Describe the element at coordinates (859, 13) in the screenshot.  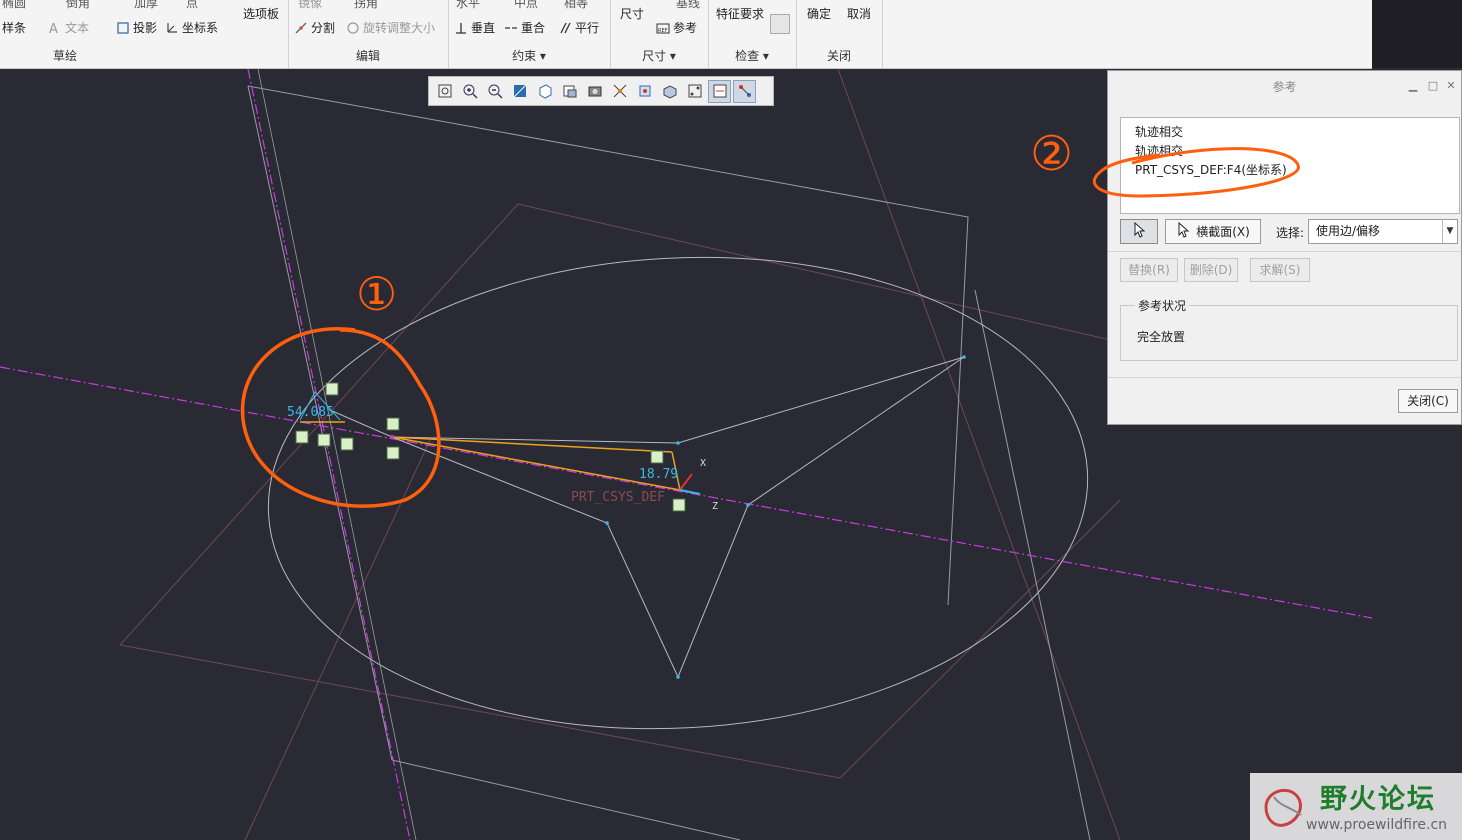
I see `cancel-button: 取消` at that location.